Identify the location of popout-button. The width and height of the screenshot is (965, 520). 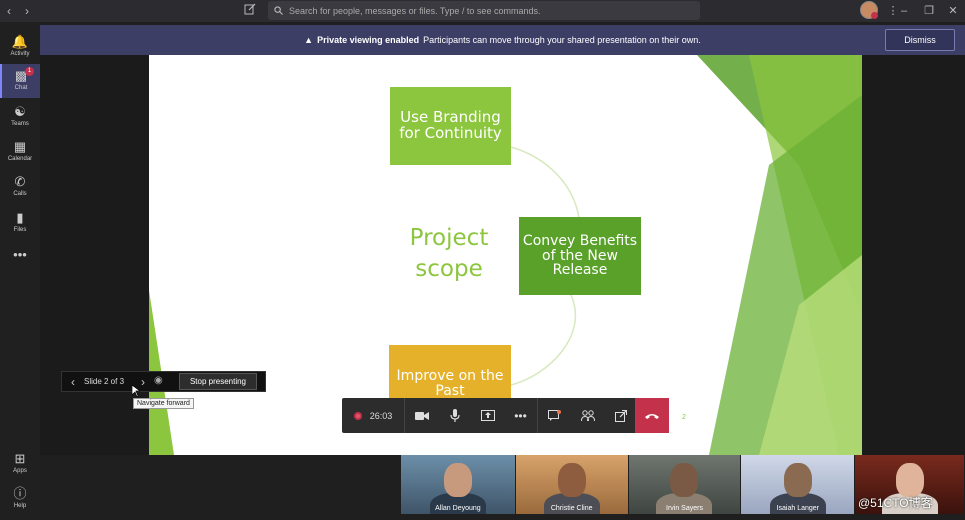
(620, 415).